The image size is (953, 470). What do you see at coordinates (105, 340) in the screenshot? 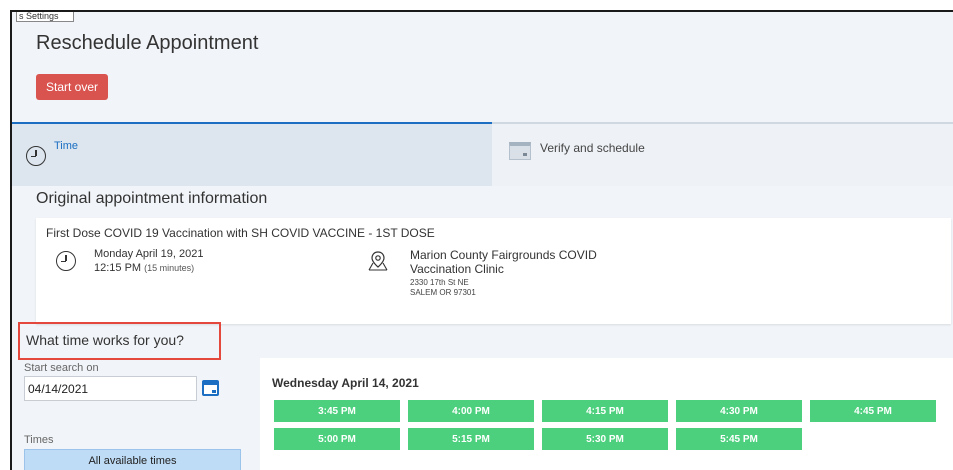
I see `what-time-heading: What time works for you?` at bounding box center [105, 340].